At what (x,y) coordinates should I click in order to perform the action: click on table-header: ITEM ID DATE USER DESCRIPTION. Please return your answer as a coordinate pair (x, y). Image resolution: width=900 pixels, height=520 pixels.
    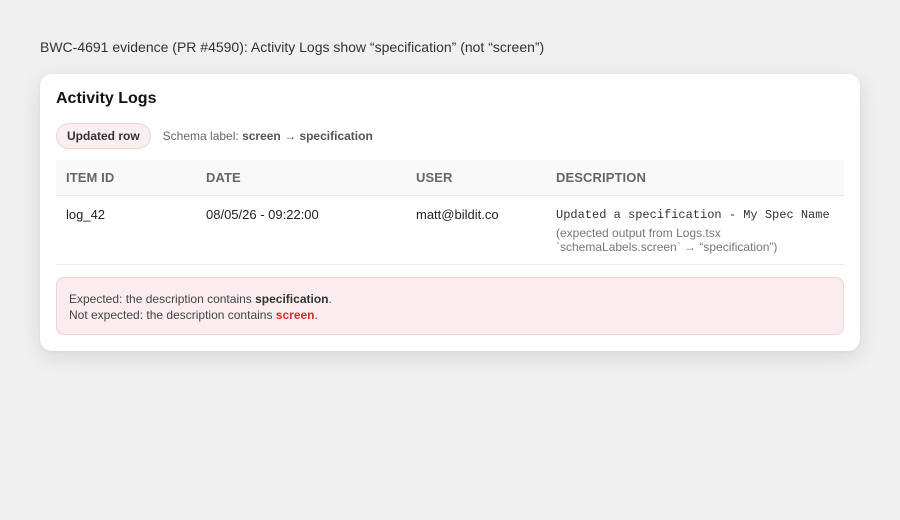
    Looking at the image, I should click on (450, 178).